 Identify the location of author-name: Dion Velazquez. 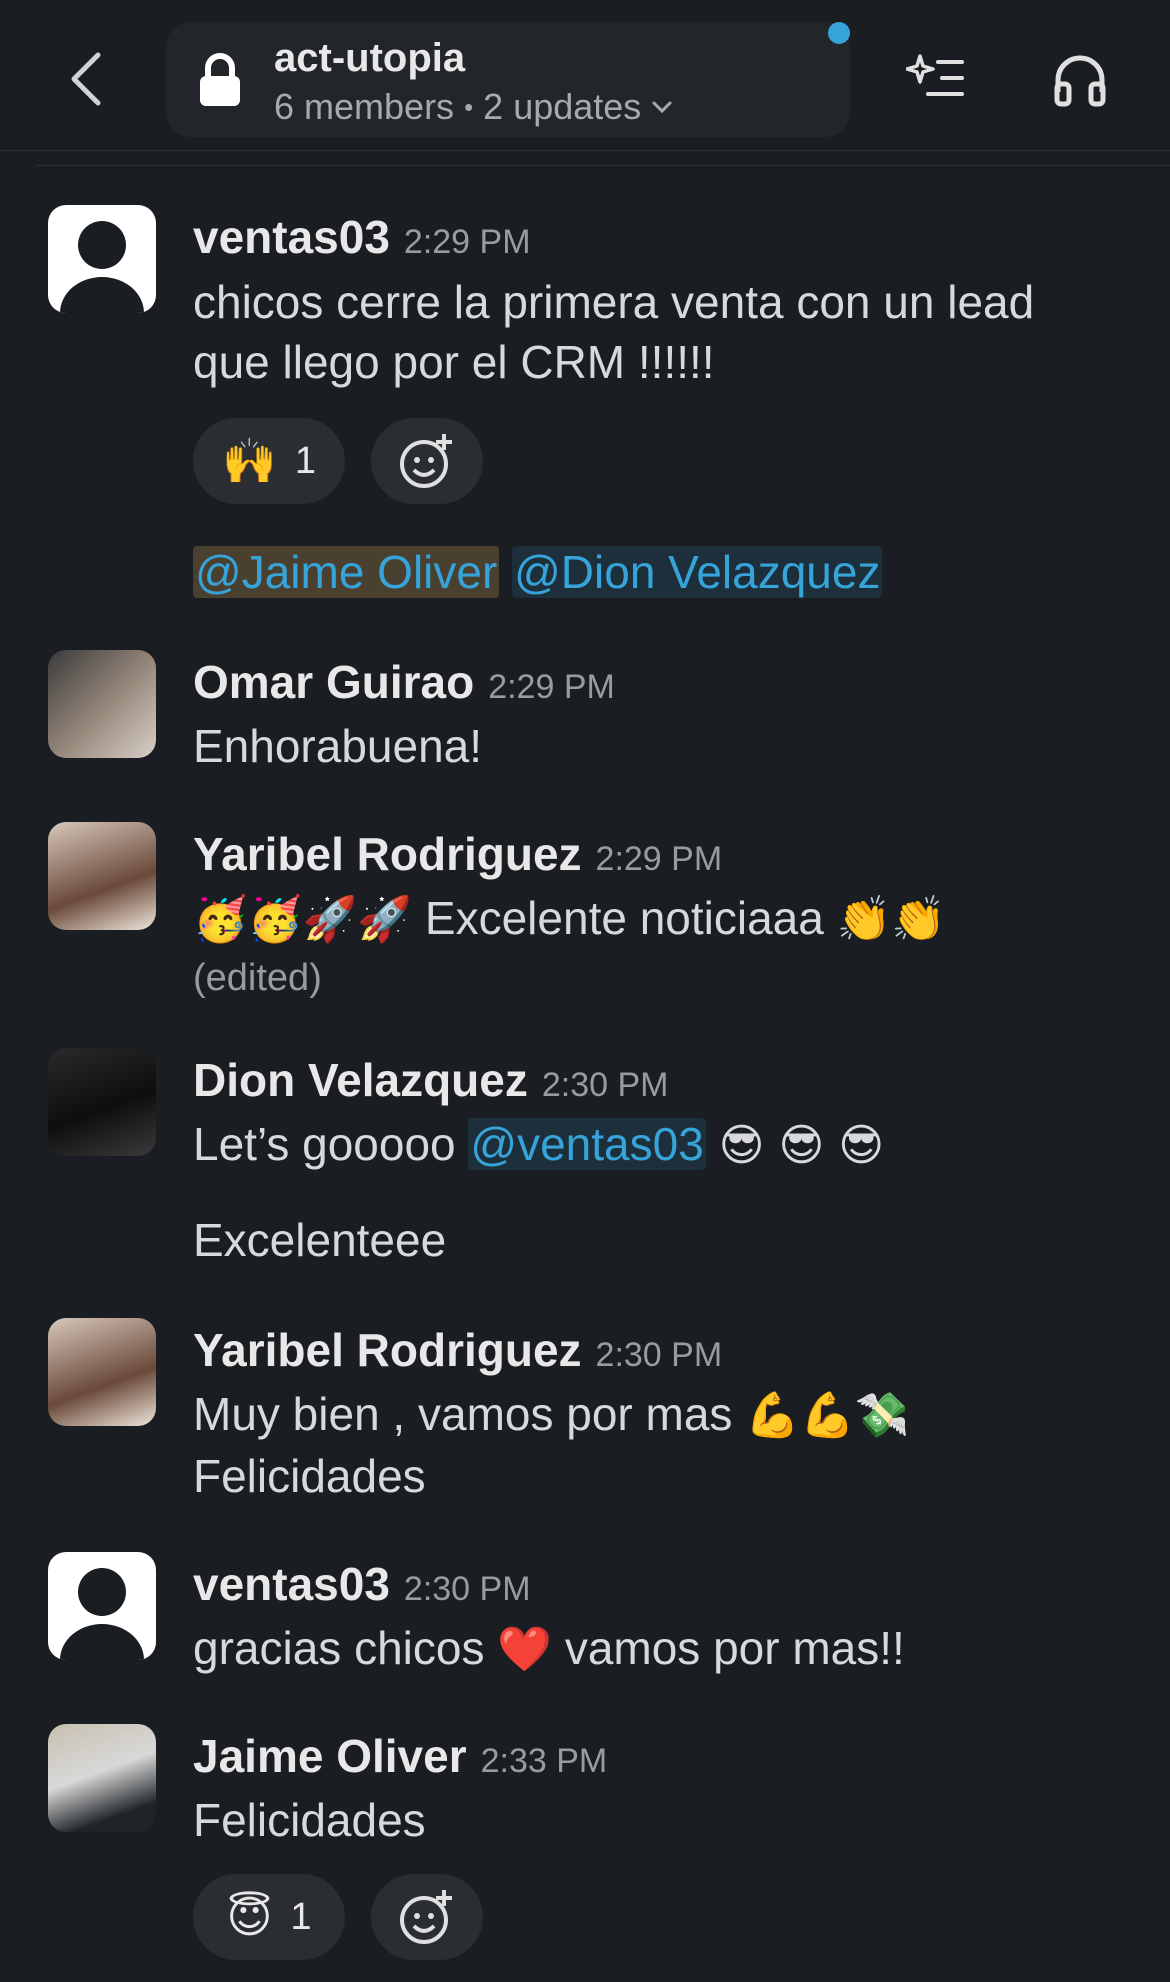
(360, 1080).